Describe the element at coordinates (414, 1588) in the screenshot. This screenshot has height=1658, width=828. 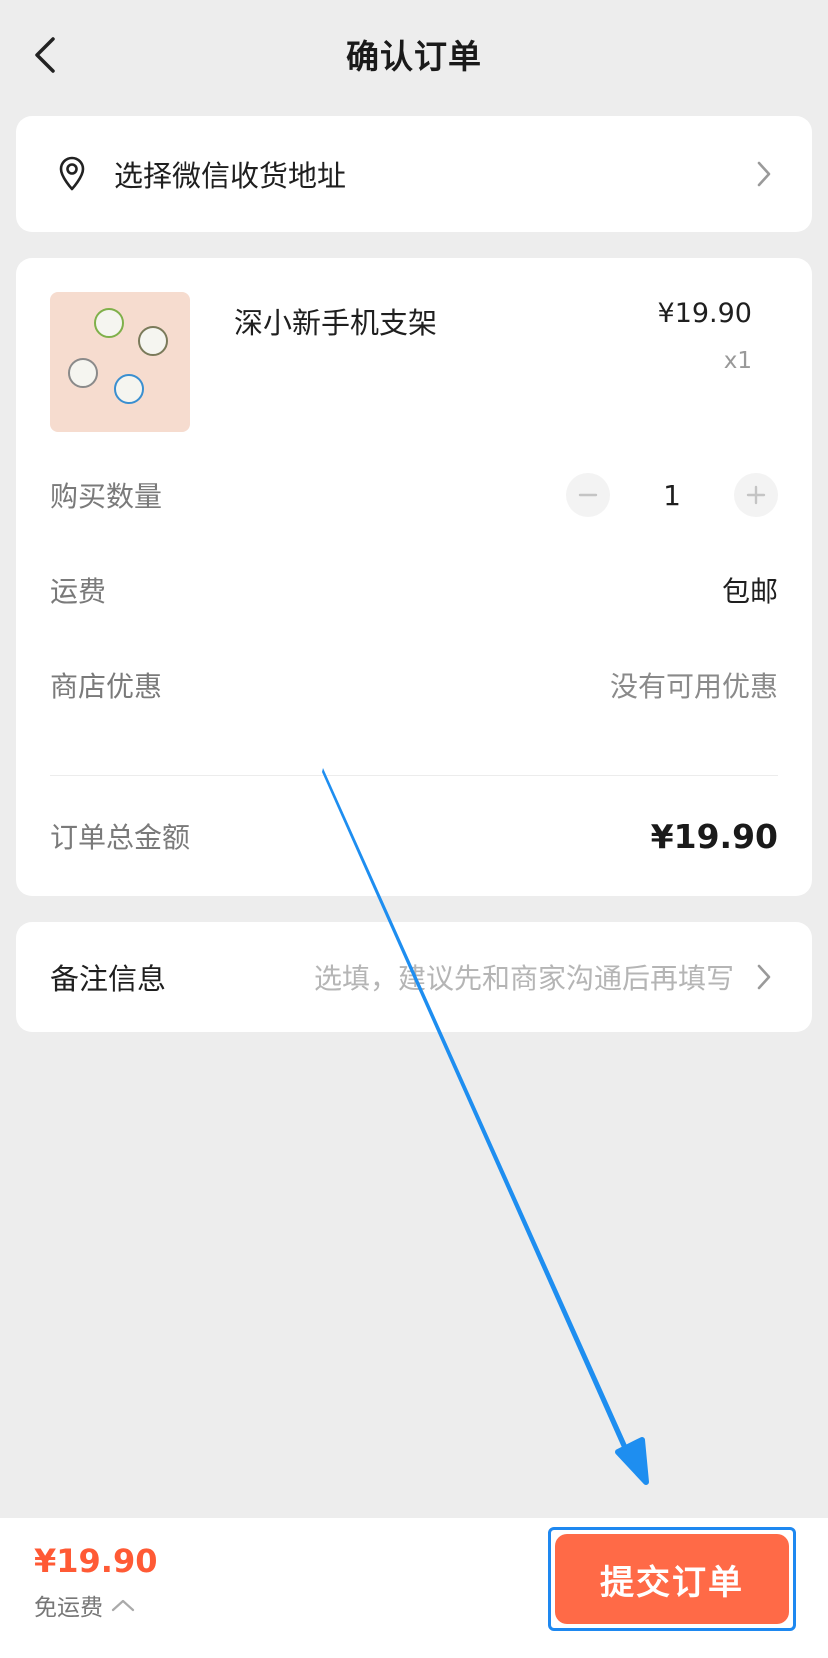
I see `checkout-bar: ¥19.90 免运费 提交订单` at that location.